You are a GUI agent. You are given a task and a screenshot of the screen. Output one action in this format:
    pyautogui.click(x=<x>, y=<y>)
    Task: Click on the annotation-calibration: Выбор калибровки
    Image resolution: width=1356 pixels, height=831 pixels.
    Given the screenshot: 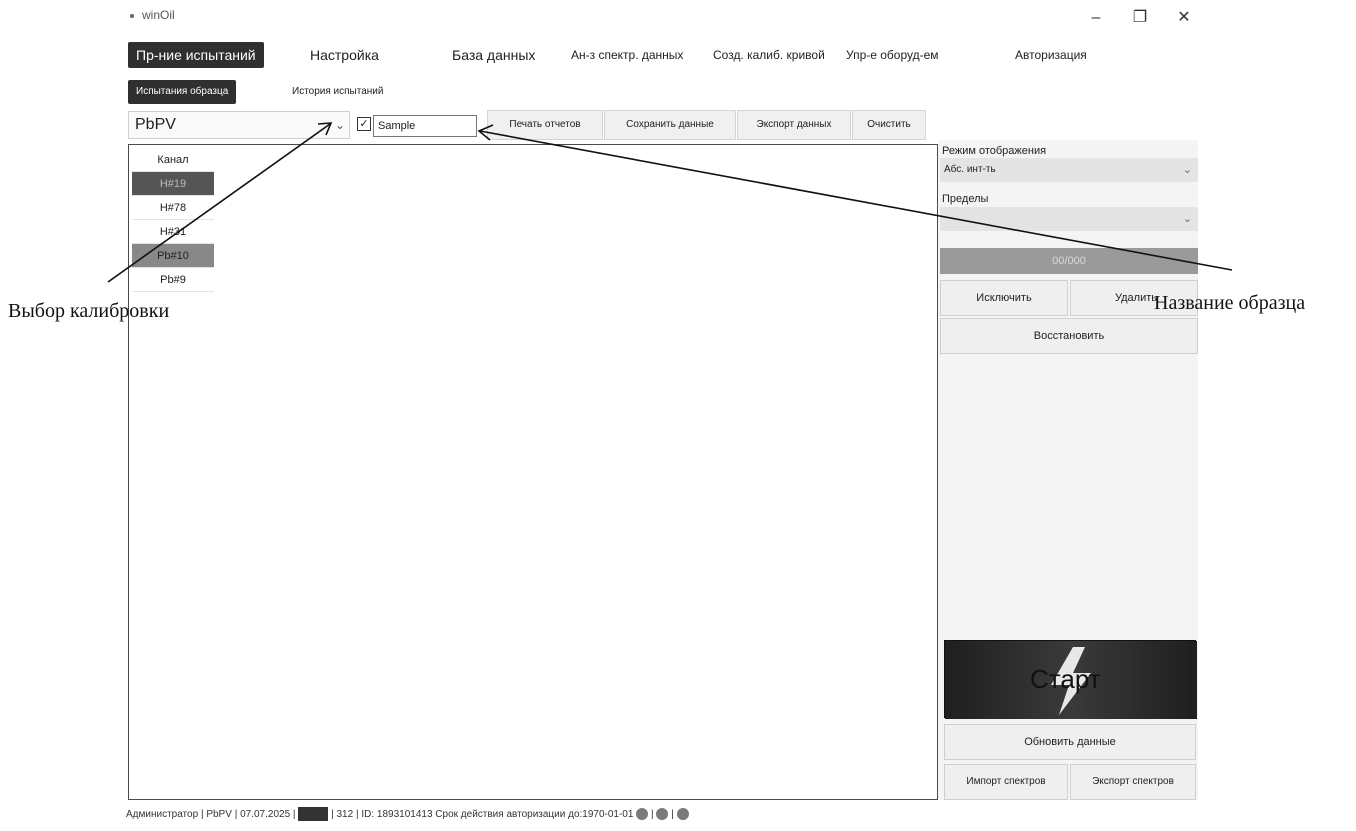 What is the action you would take?
    pyautogui.click(x=89, y=311)
    